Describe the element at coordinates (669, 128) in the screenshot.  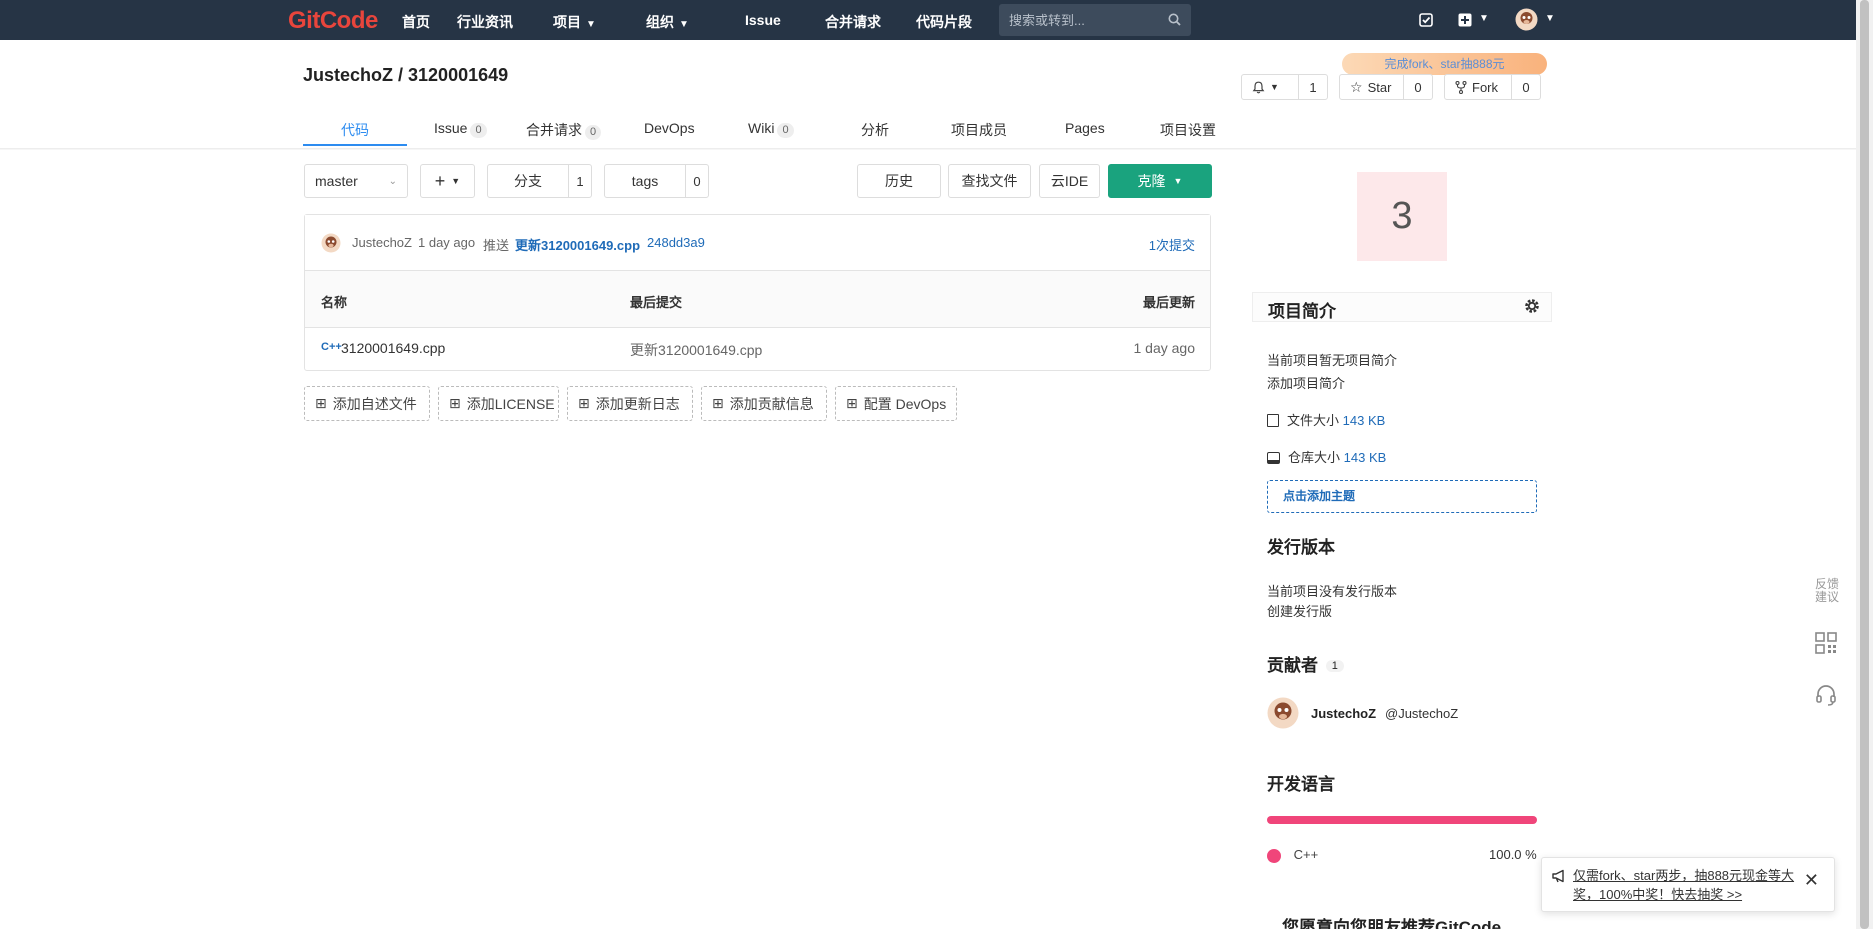
I see `tab-devops: DevOps` at that location.